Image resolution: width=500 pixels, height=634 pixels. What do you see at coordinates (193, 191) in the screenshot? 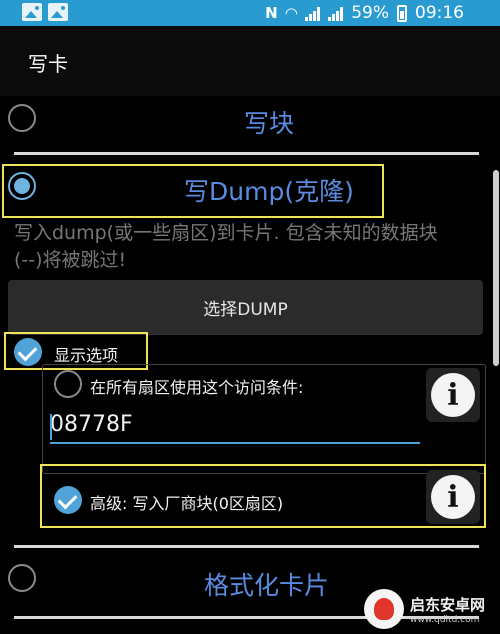
I see `highlight-write-dump` at bounding box center [193, 191].